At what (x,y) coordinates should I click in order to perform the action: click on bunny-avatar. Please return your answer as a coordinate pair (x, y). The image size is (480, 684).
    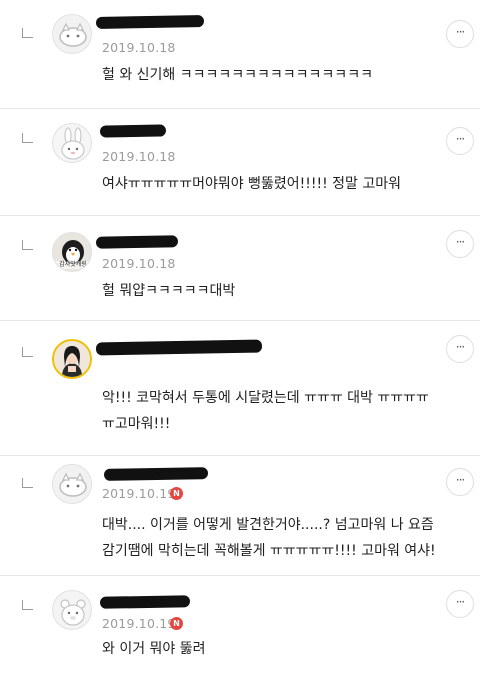
    Looking at the image, I should click on (72, 143).